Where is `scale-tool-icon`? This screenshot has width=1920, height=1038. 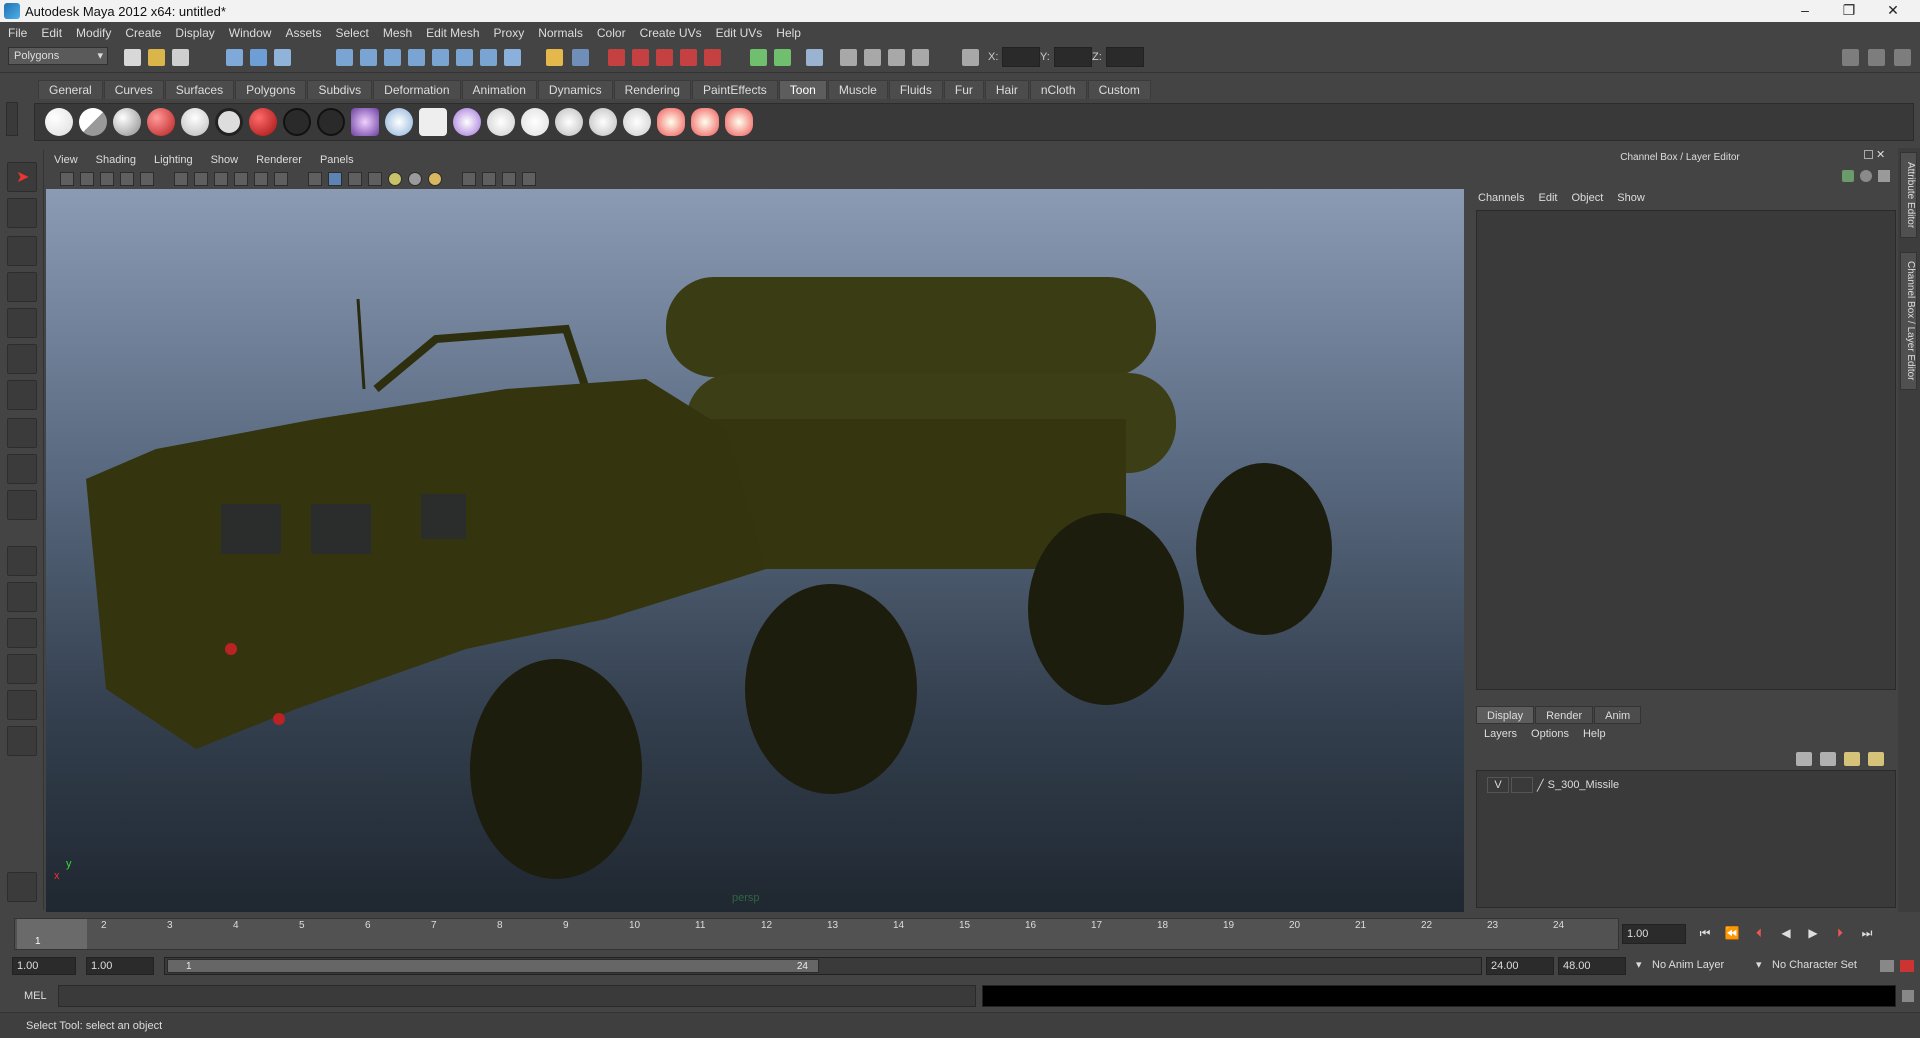
scale-tool-icon is located at coordinates (22, 359).